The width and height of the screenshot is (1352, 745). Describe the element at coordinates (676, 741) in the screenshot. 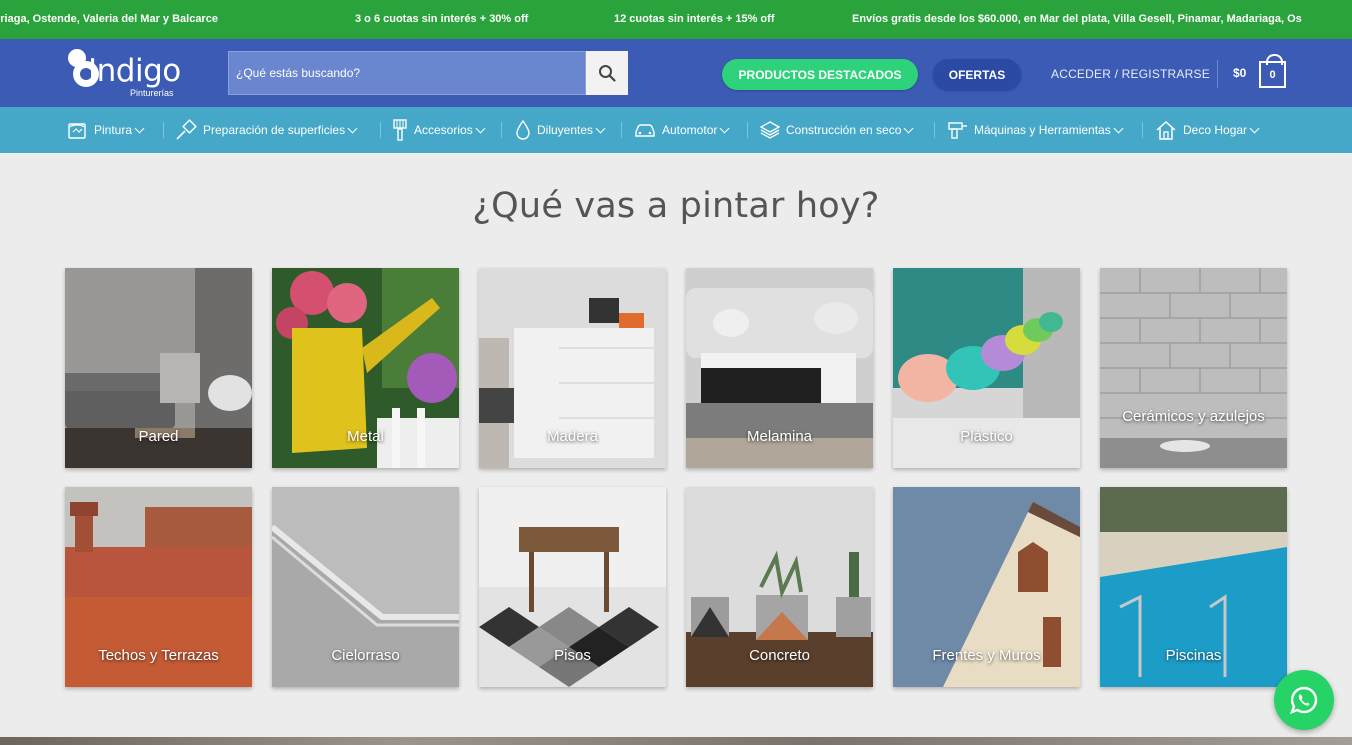

I see `banner-strip` at that location.